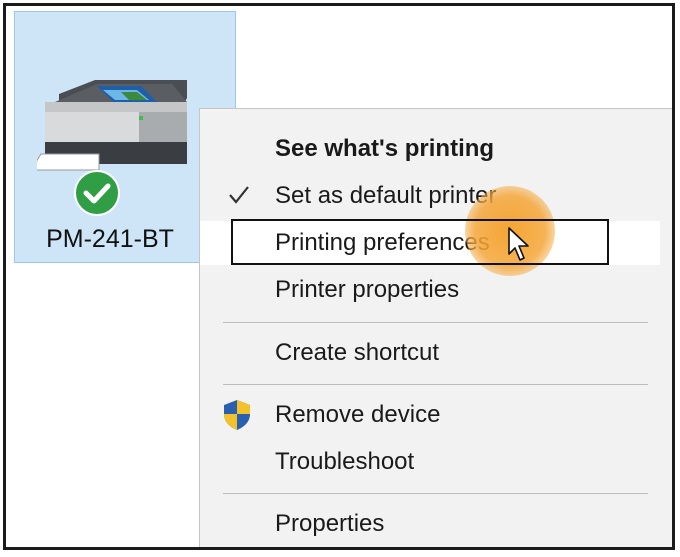 The width and height of the screenshot is (680, 557). I want to click on menu-item-label: See what's printing, so click(385, 148).